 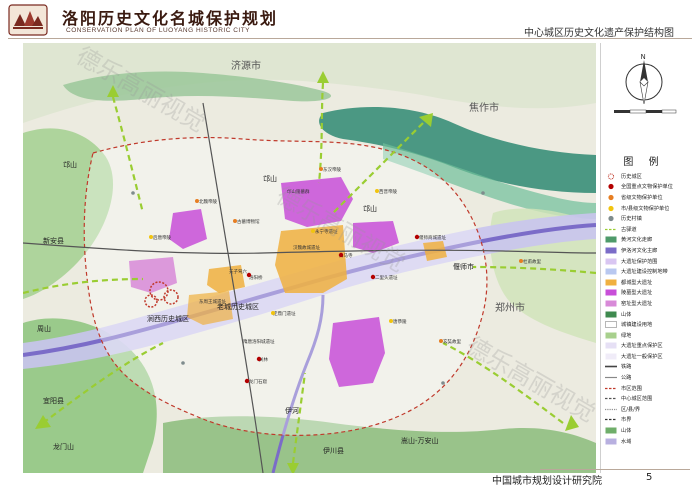 What do you see at coordinates (332, 169) in the screenshot?
I see `site-label: 东汉帝陵` at bounding box center [332, 169].